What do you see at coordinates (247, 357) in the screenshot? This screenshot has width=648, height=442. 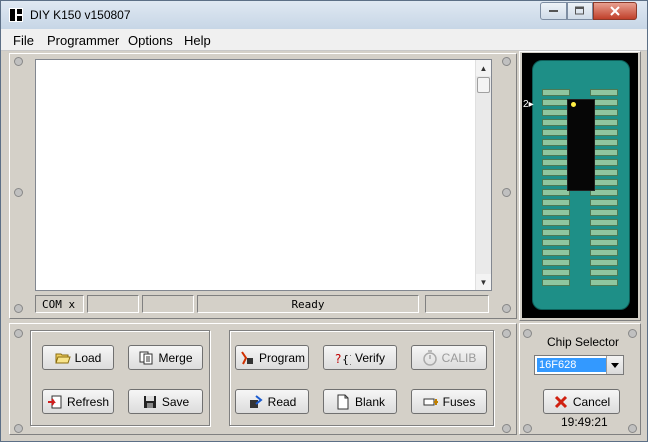 I see `program-chip-icon` at bounding box center [247, 357].